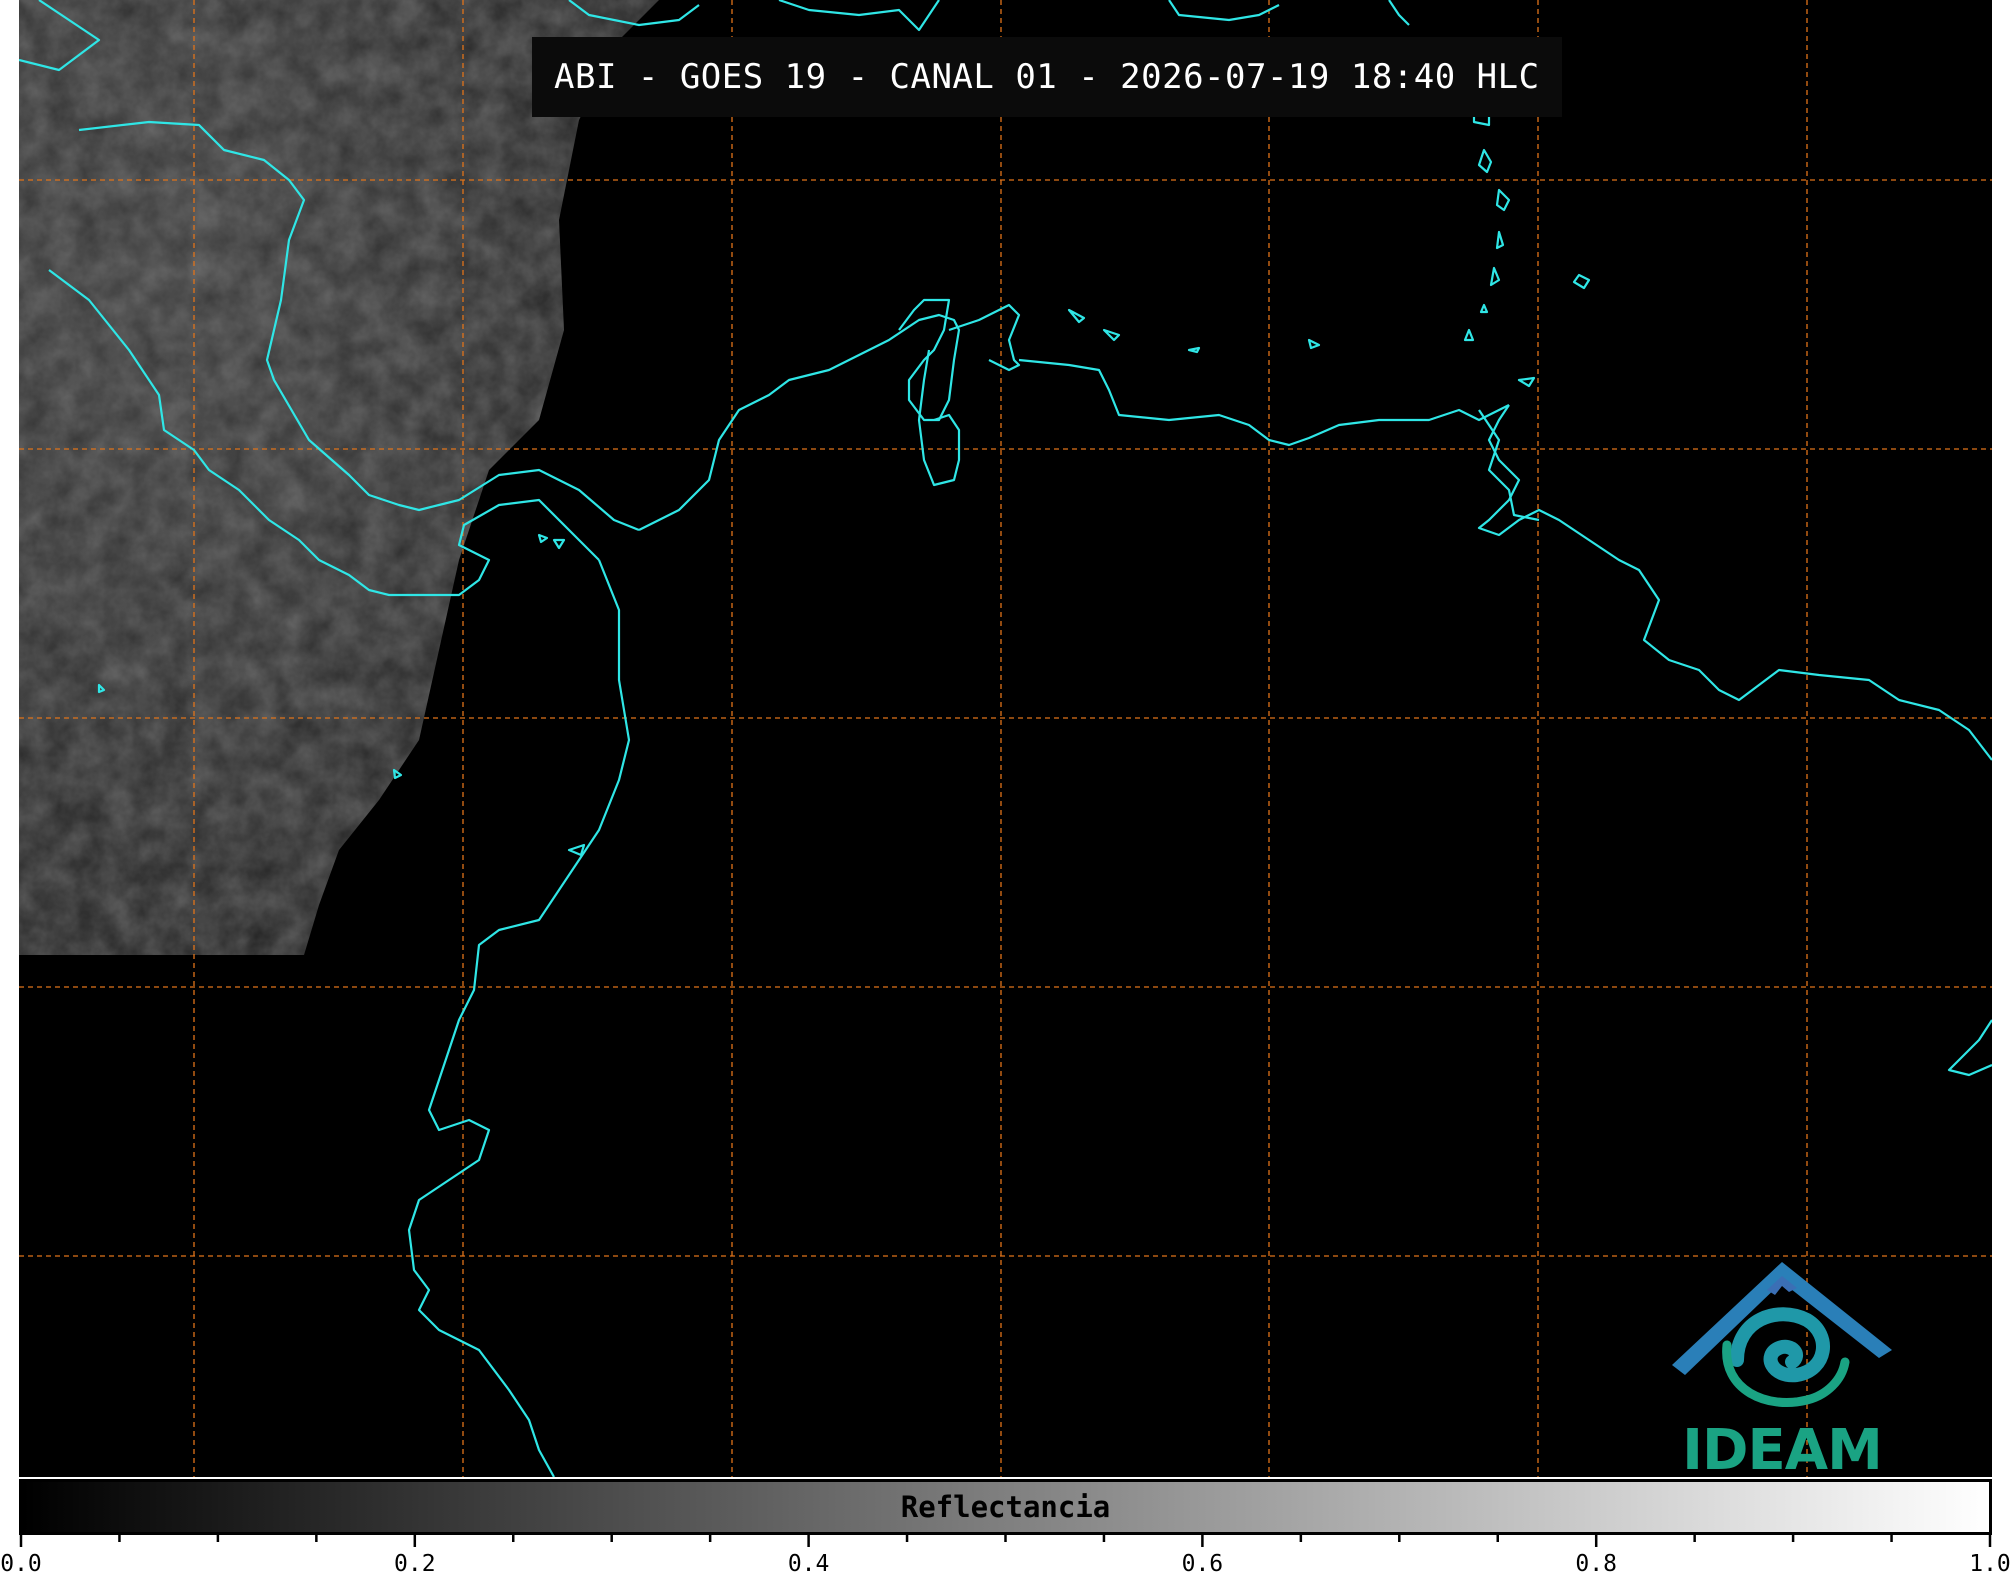 The height and width of the screenshot is (1577, 2011). I want to click on ideam-emblem-icon, so click(1782, 1335).